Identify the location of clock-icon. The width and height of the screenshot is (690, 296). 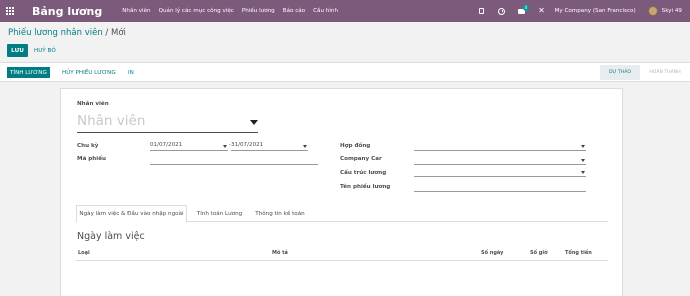
(502, 11).